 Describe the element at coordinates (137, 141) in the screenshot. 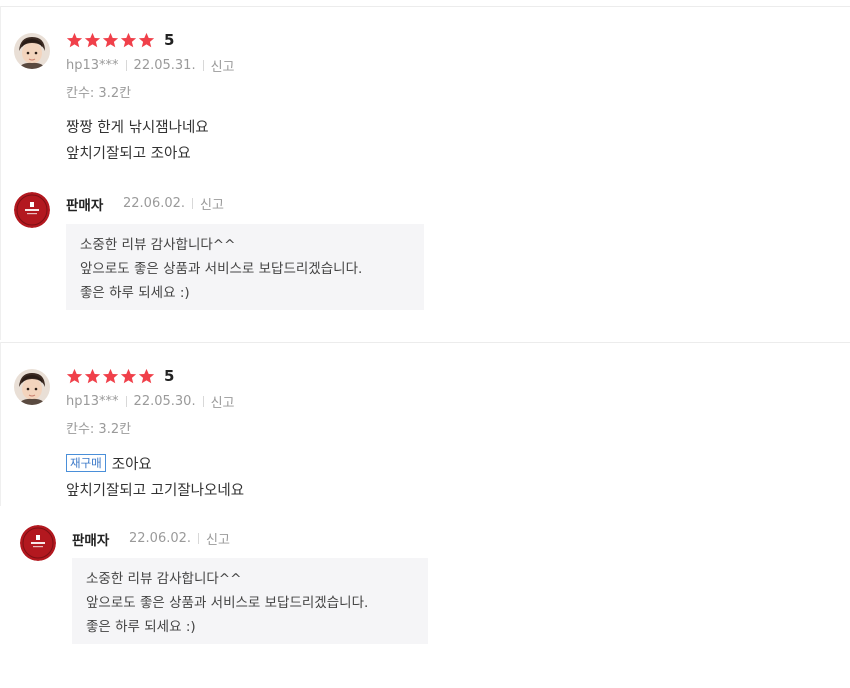

I see `review-text: 짱짱 한게 낚시잼나네요 앞치기잘되고 조아요` at that location.